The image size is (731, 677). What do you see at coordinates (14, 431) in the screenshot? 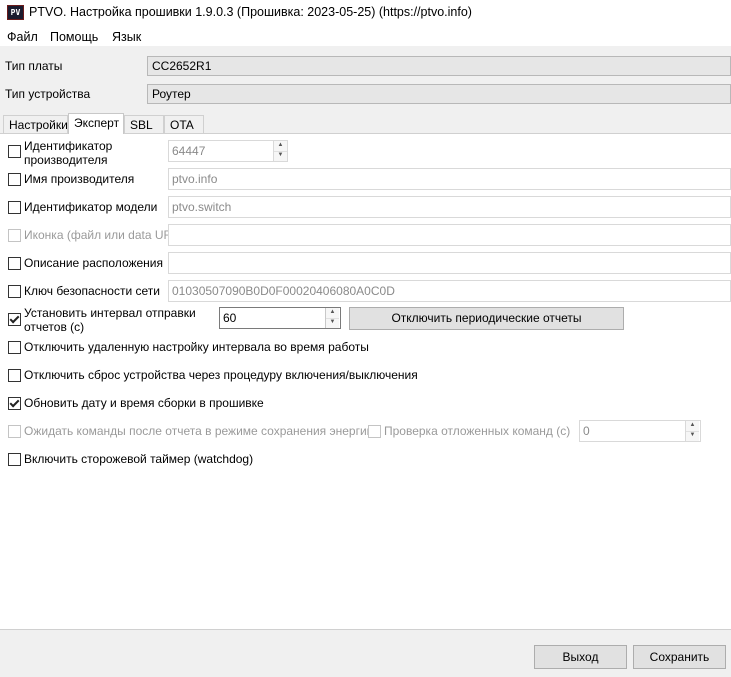
I see `wait-commands-checkbox` at bounding box center [14, 431].